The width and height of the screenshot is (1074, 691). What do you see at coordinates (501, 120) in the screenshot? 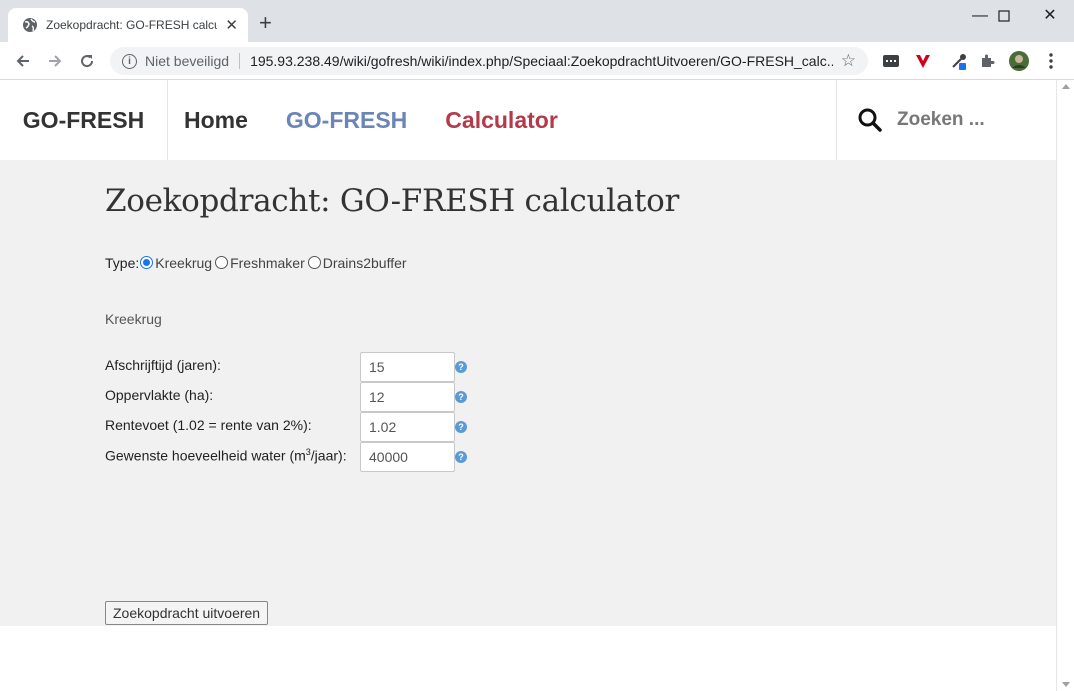
I see `nav-calculator: Calculator` at bounding box center [501, 120].